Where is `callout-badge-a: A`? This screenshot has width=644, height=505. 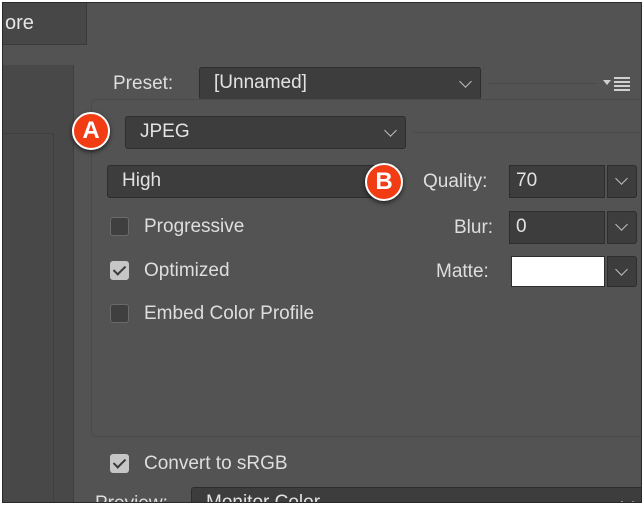
callout-badge-a: A is located at coordinates (91, 131).